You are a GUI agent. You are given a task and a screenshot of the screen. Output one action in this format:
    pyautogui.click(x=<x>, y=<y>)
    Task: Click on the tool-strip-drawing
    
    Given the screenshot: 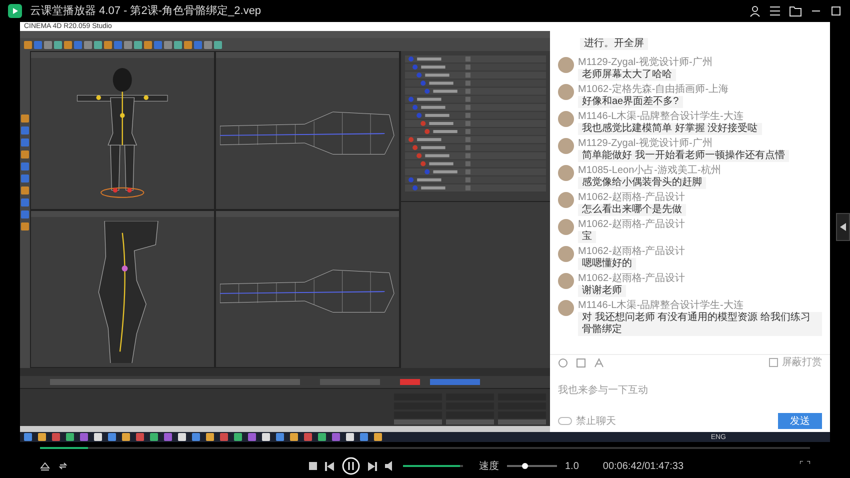 What is the action you would take?
    pyautogui.click(x=25, y=209)
    